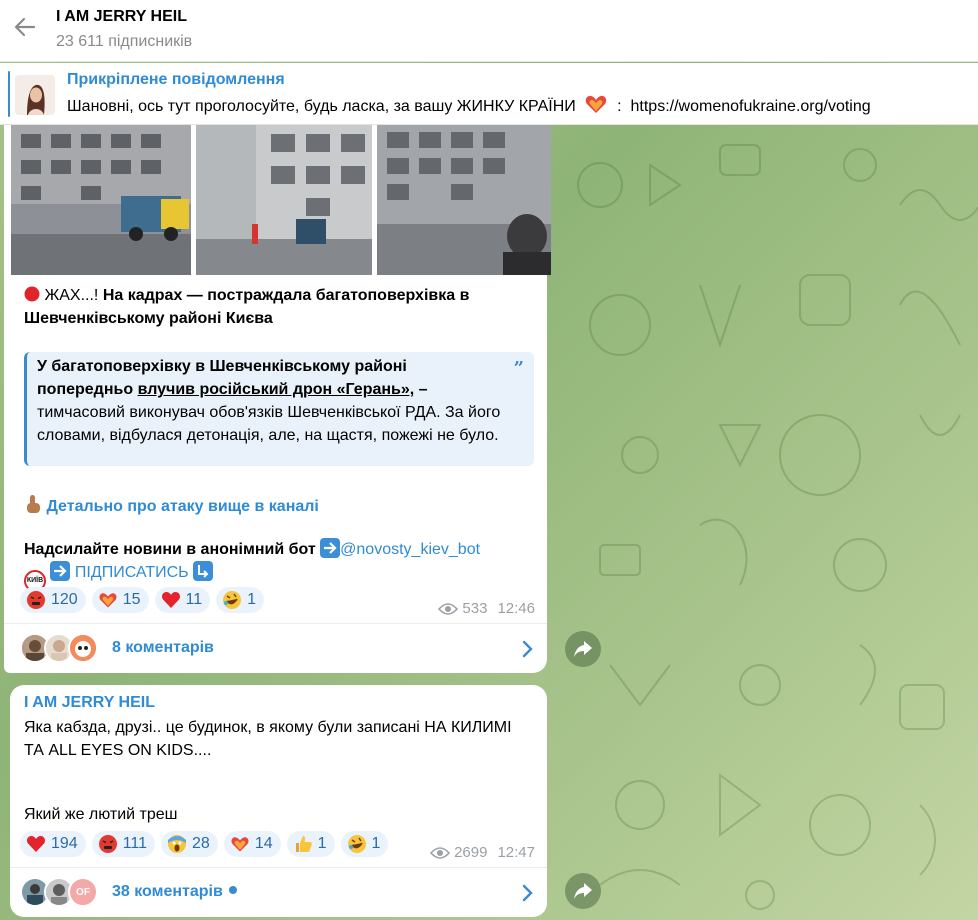  I want to click on comments-bar: OF 38 коментарів, so click(278, 892).